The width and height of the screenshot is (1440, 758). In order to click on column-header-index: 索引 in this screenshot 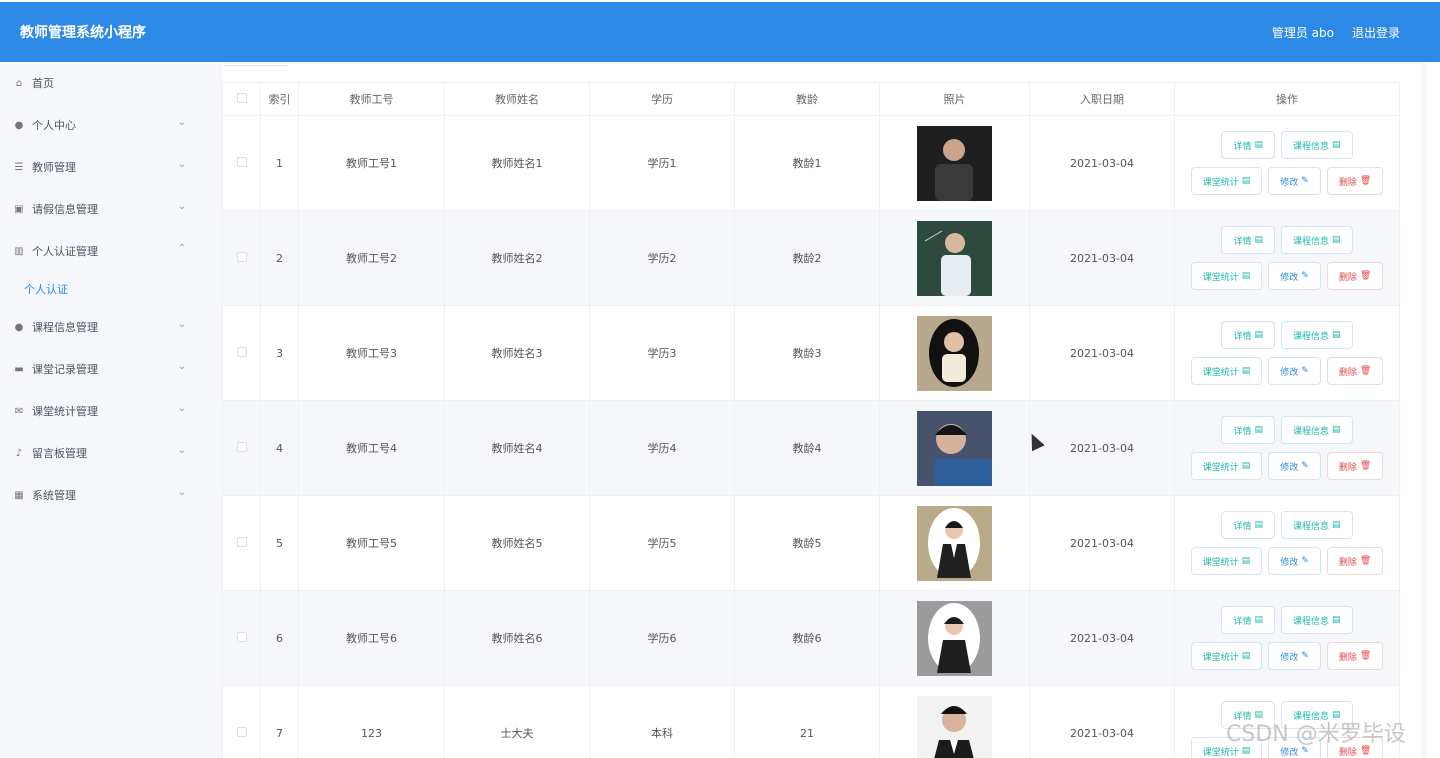, I will do `click(279, 99)`.